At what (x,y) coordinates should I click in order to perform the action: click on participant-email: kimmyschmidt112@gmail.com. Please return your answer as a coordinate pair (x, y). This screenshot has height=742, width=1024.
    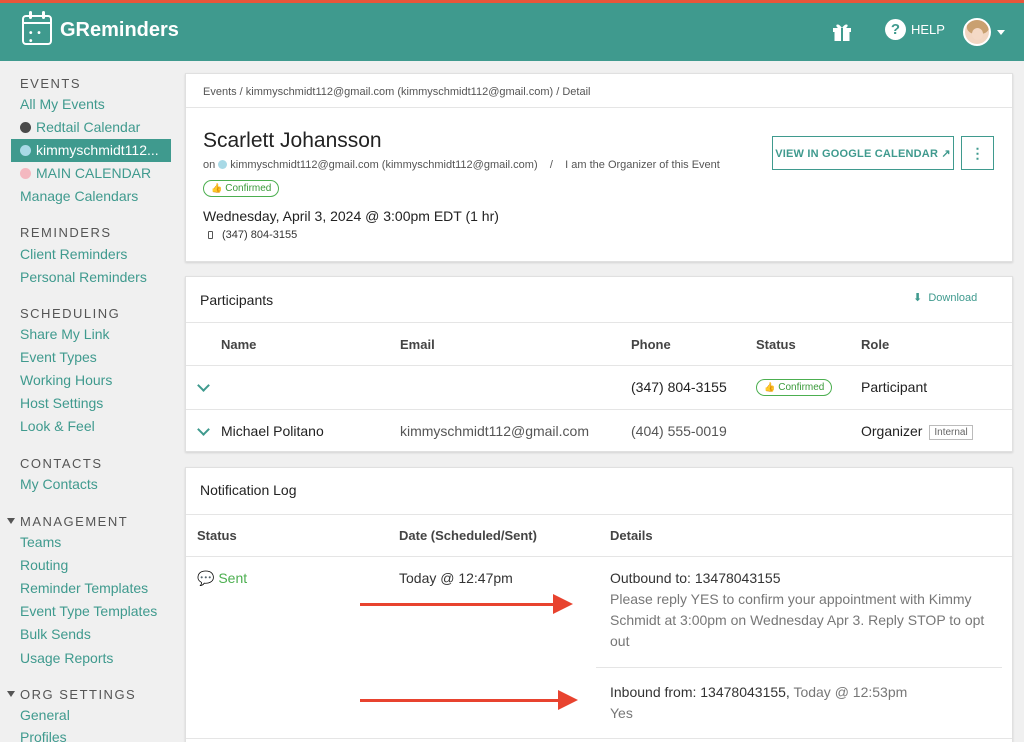
    Looking at the image, I should click on (494, 431).